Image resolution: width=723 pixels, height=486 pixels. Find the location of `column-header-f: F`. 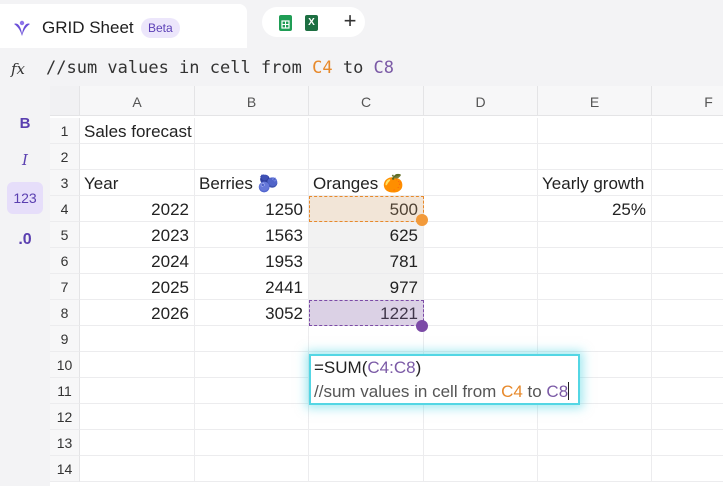

column-header-f: F is located at coordinates (687, 101).